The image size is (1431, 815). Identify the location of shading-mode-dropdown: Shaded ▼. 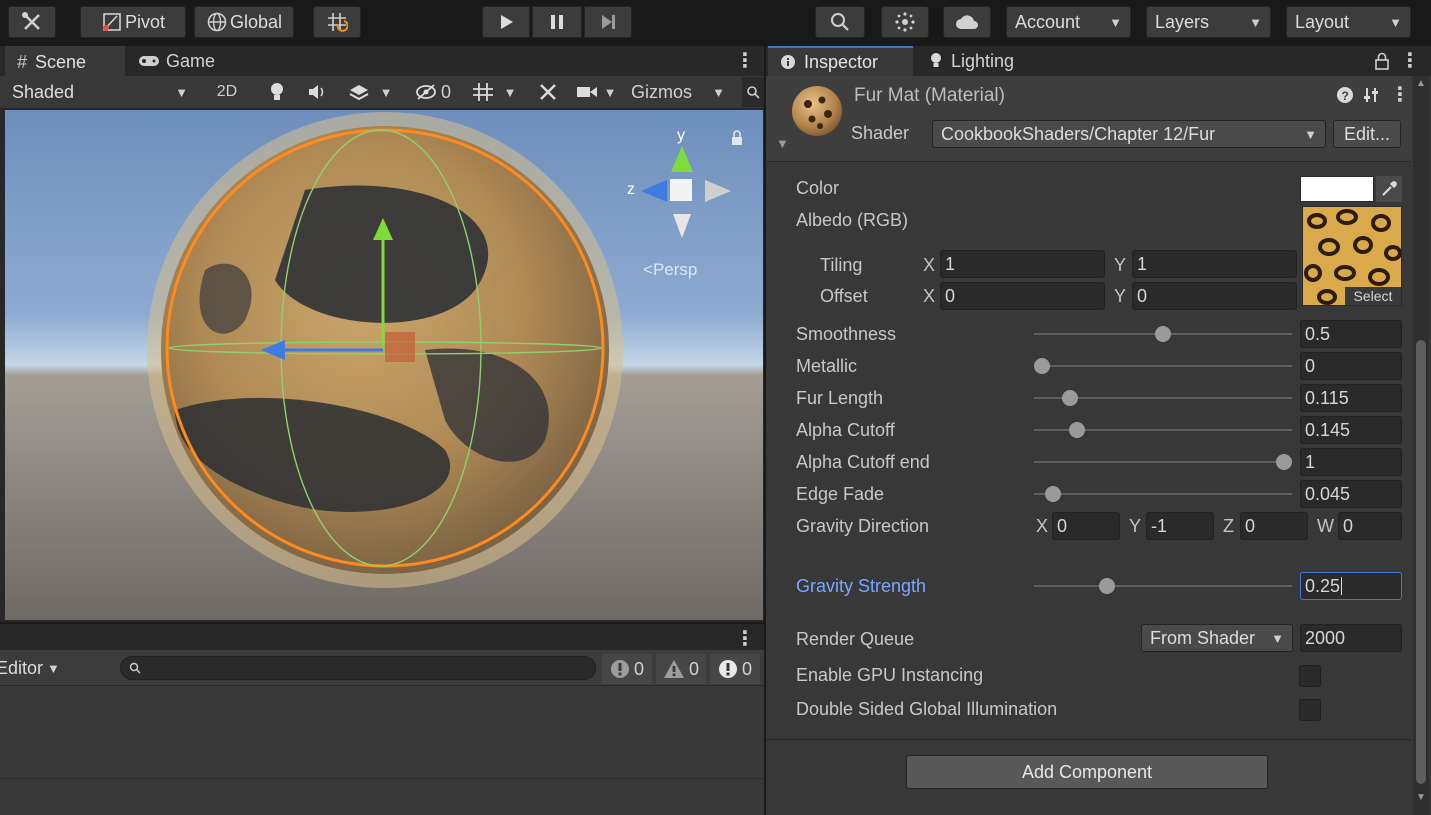
(100, 92).